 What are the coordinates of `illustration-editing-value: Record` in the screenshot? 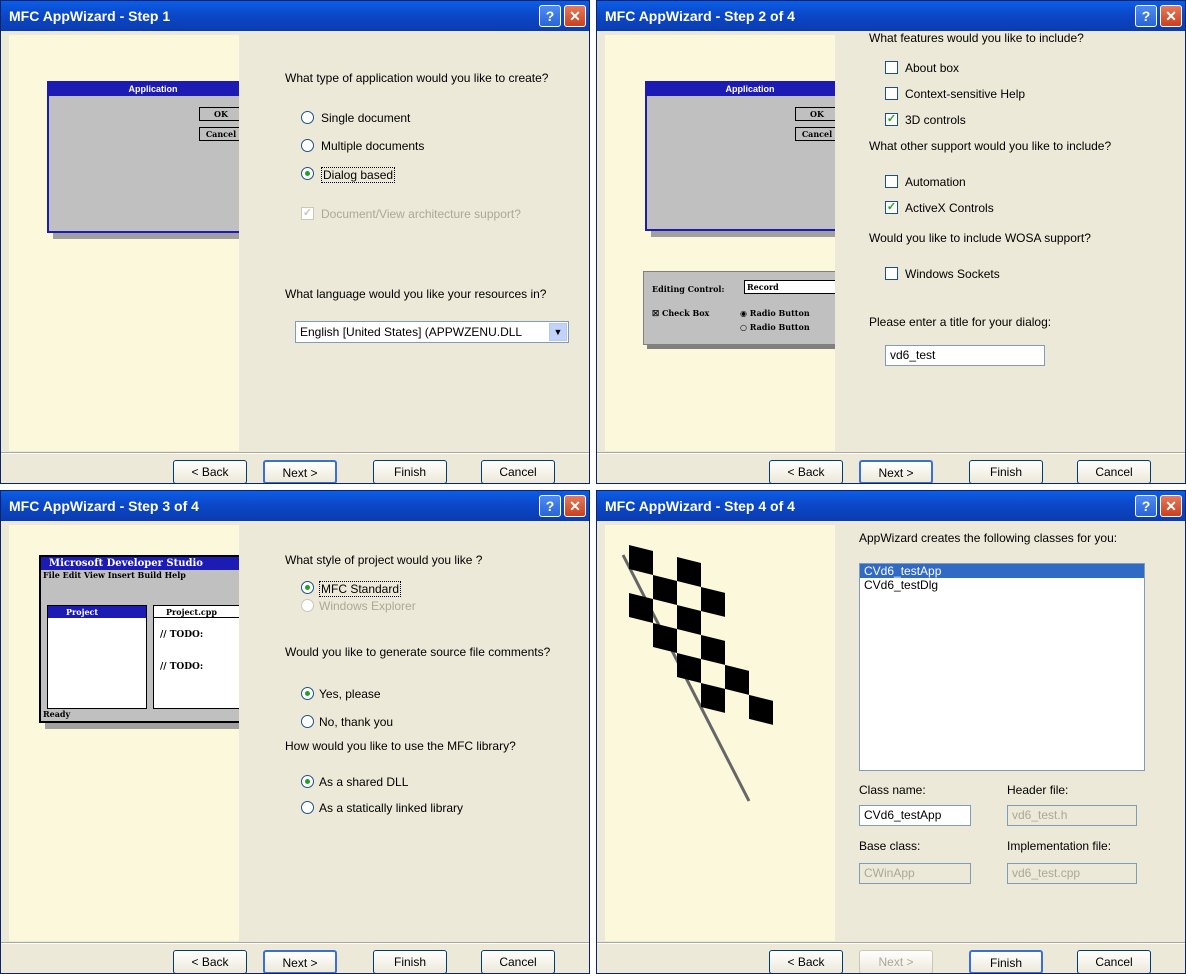 It's located at (793, 287).